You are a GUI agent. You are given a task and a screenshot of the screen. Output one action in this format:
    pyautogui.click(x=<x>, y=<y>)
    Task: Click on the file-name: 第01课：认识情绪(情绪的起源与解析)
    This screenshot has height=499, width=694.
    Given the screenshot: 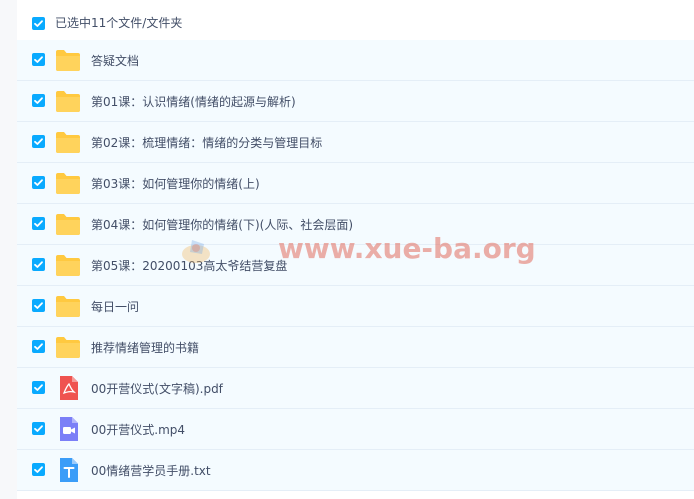 What is the action you would take?
    pyautogui.click(x=193, y=101)
    